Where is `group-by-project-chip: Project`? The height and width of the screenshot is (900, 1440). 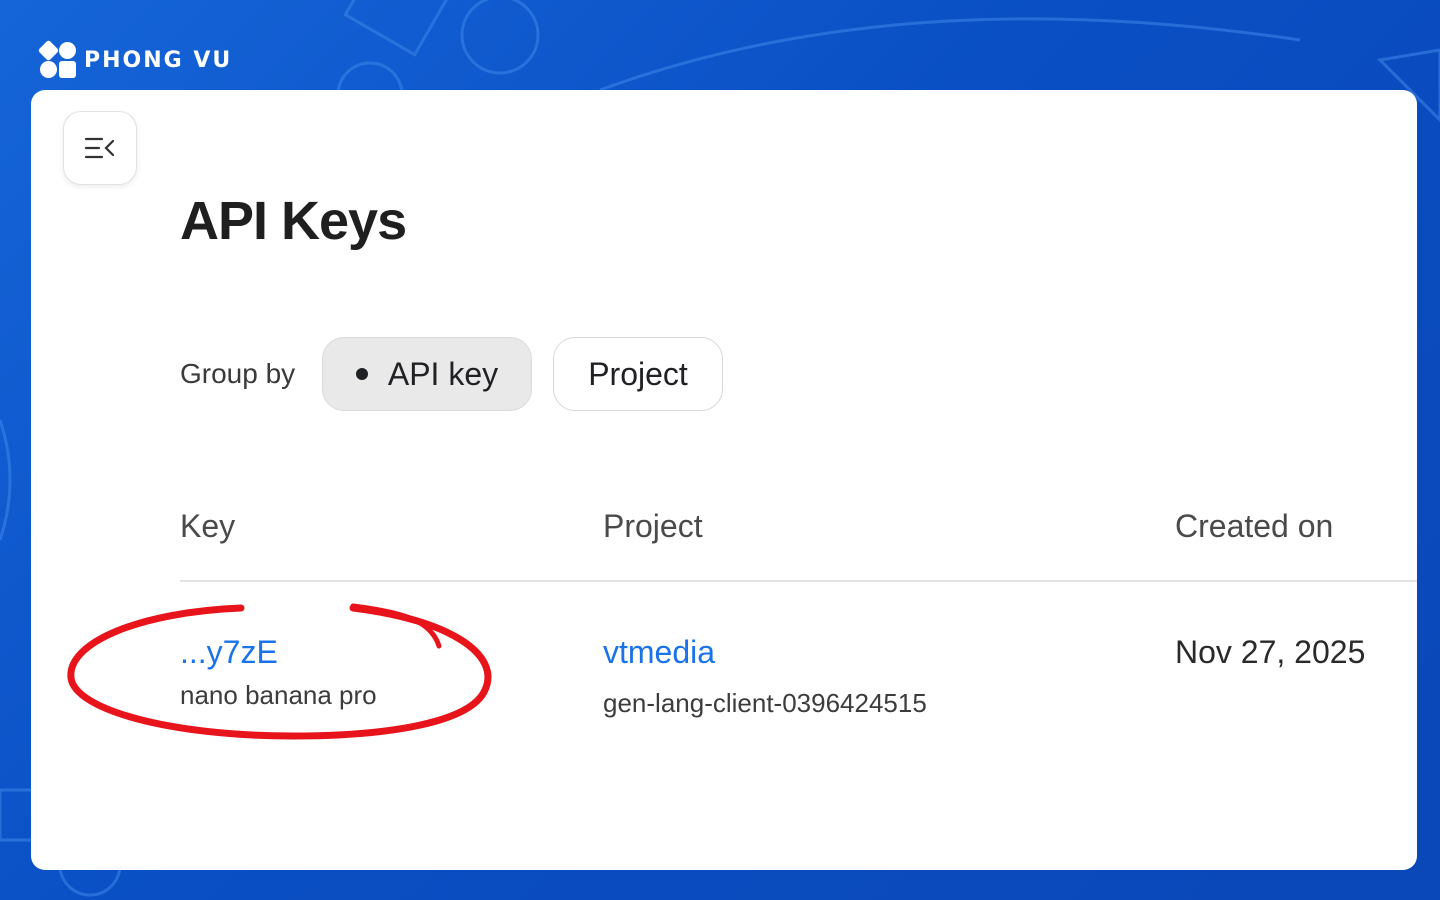 group-by-project-chip: Project is located at coordinates (638, 374).